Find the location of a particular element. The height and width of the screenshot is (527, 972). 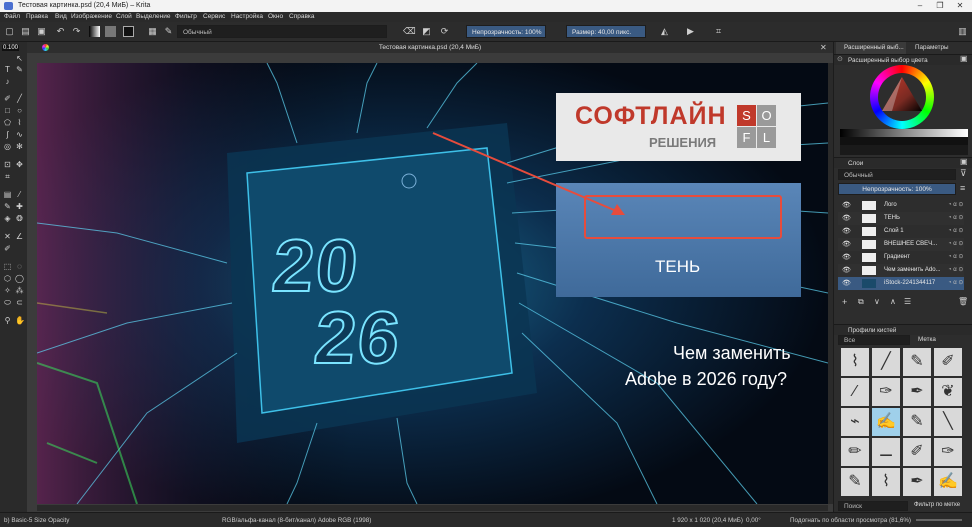

close-document-icon: ✕ is located at coordinates (825, 47).